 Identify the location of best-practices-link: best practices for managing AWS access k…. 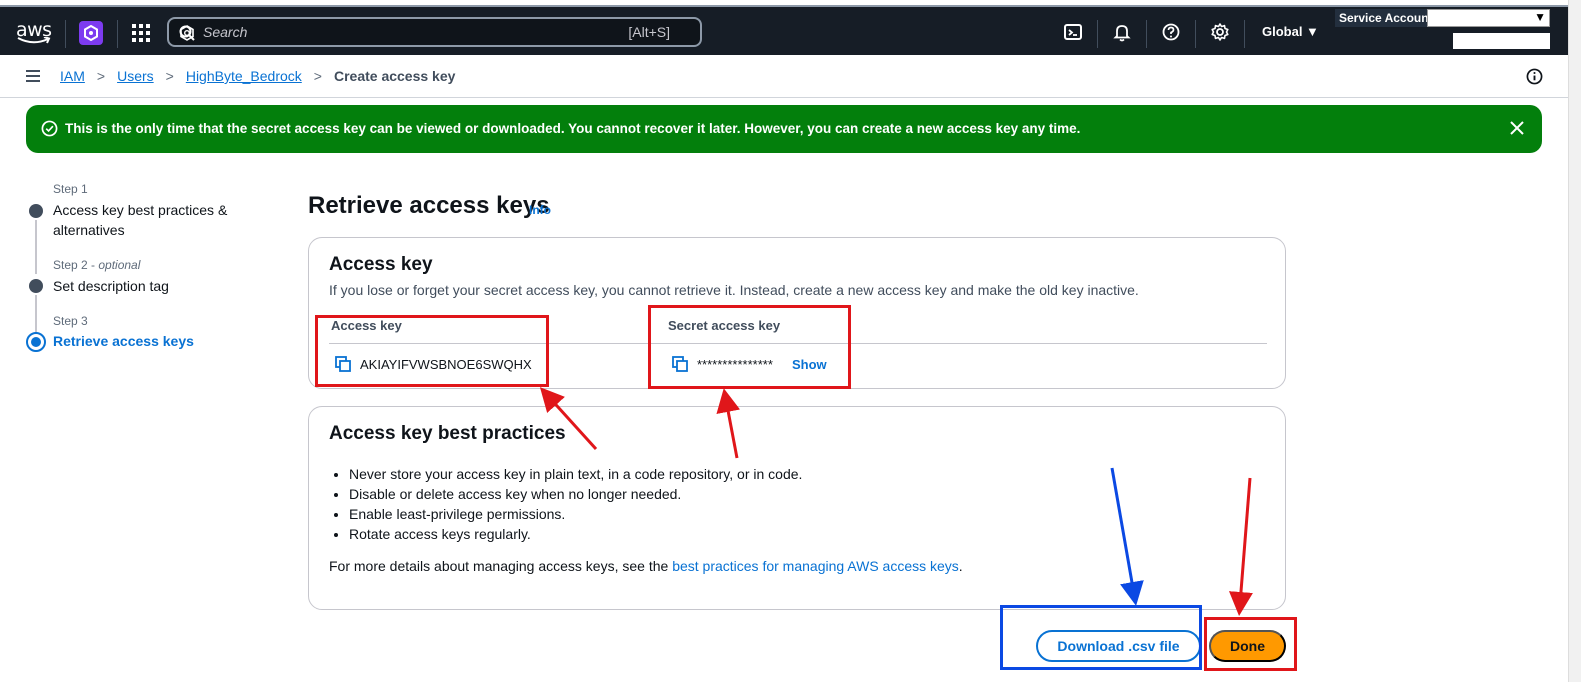
(815, 566).